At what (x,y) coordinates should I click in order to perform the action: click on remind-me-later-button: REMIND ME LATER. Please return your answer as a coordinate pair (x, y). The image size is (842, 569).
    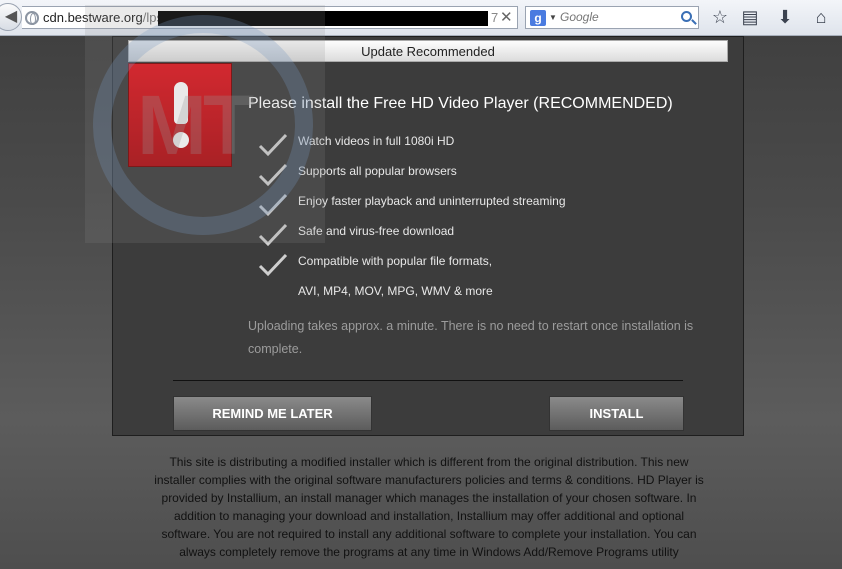
    Looking at the image, I should click on (272, 413).